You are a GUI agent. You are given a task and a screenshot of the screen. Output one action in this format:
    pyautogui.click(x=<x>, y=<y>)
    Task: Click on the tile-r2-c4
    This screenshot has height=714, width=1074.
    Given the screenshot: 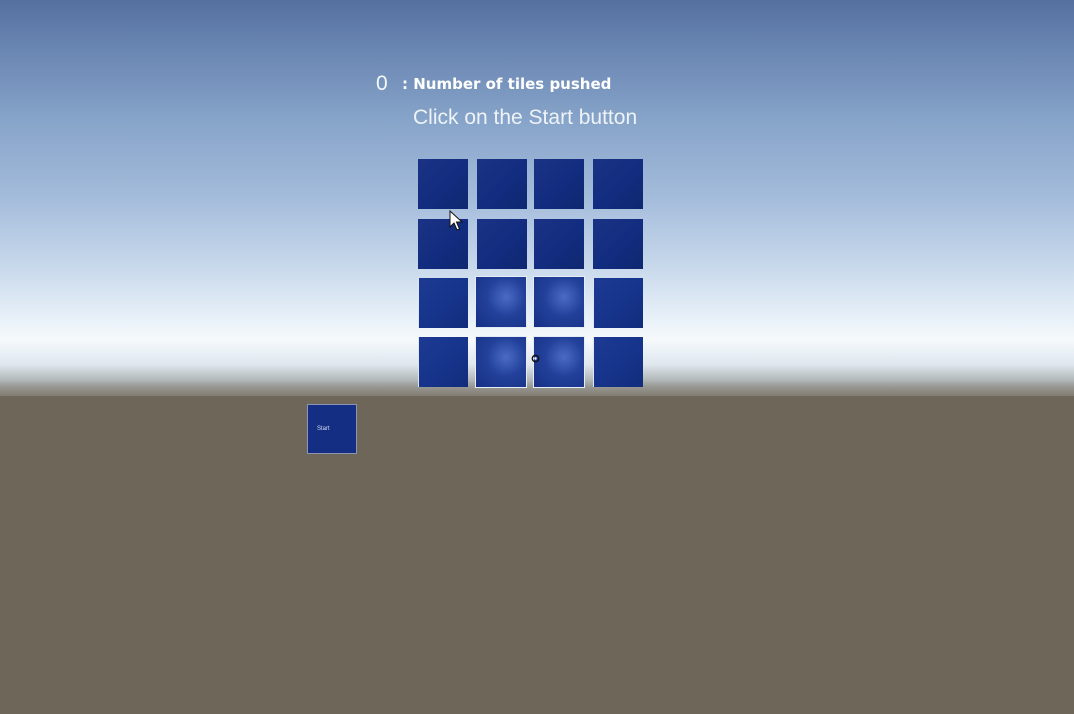 What is the action you would take?
    pyautogui.click(x=618, y=244)
    